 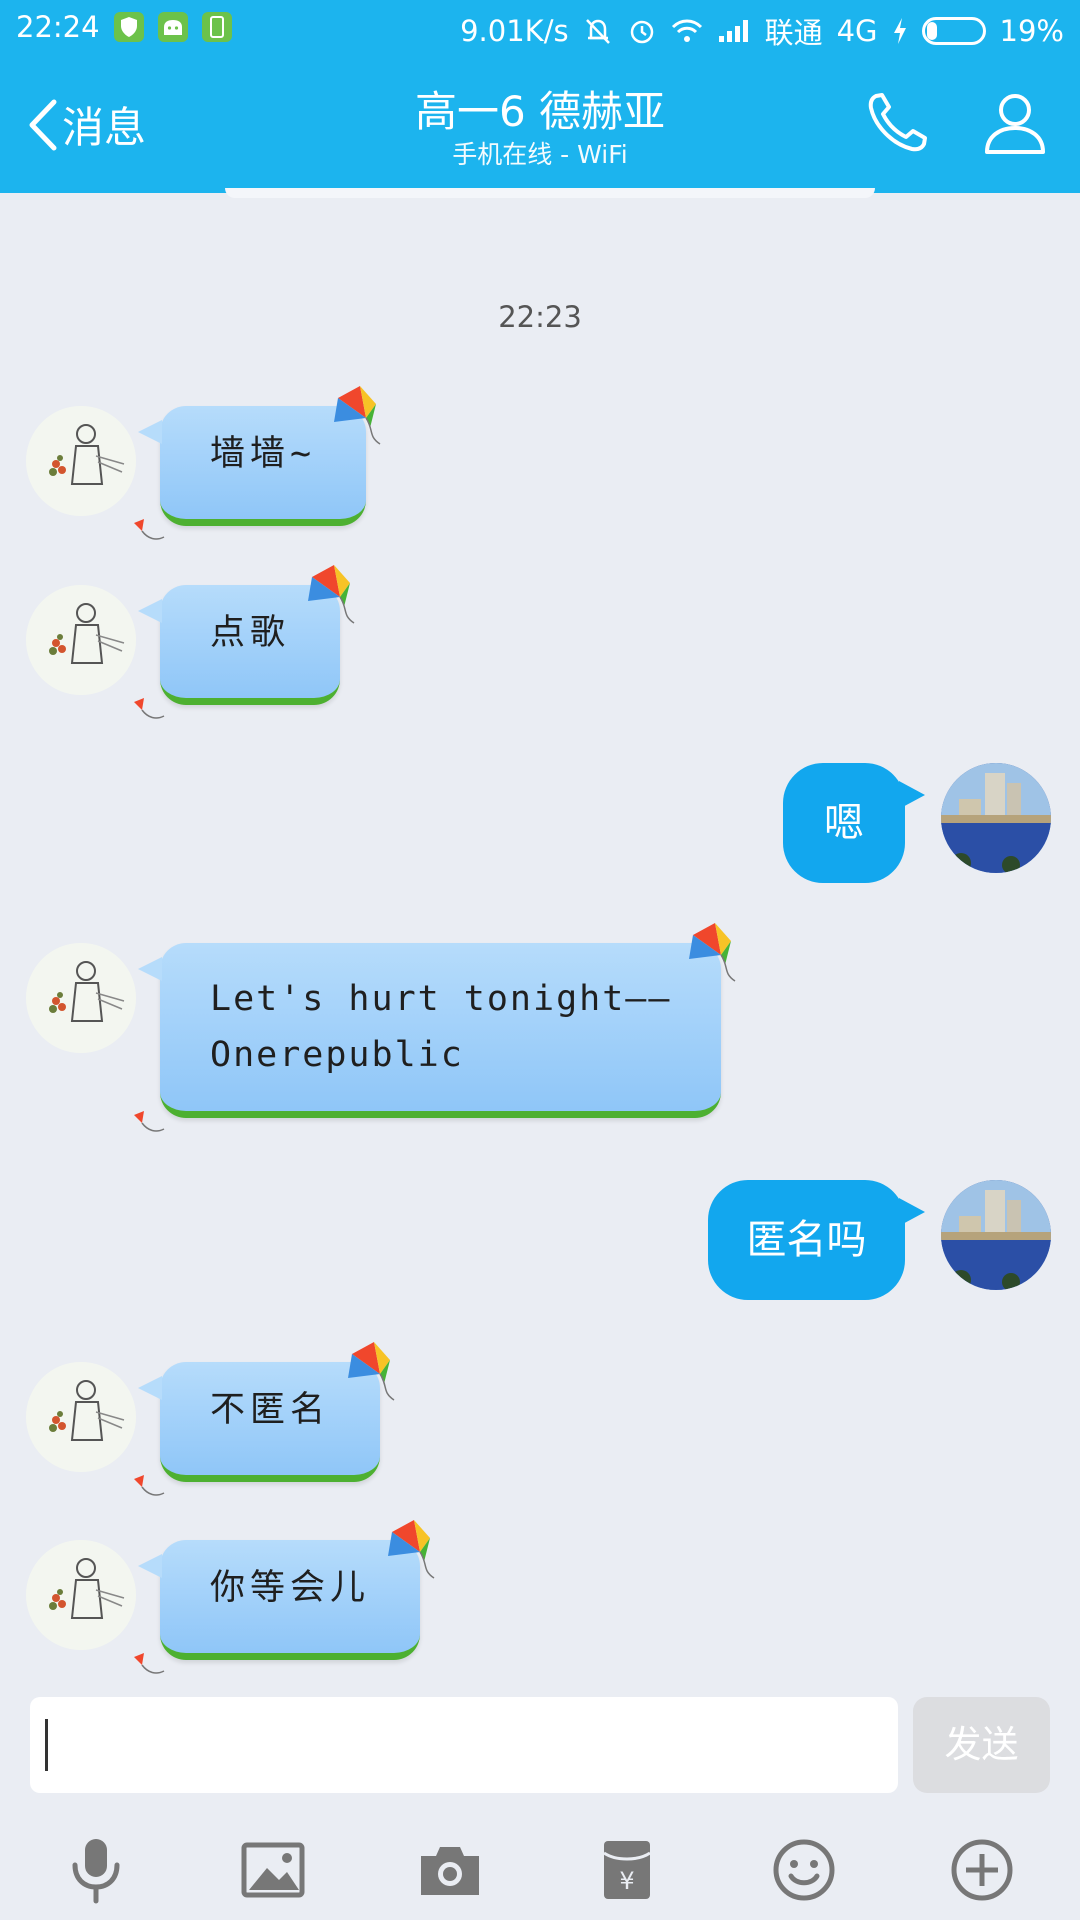 I want to click on carrier-label: 联通, so click(x=793, y=33).